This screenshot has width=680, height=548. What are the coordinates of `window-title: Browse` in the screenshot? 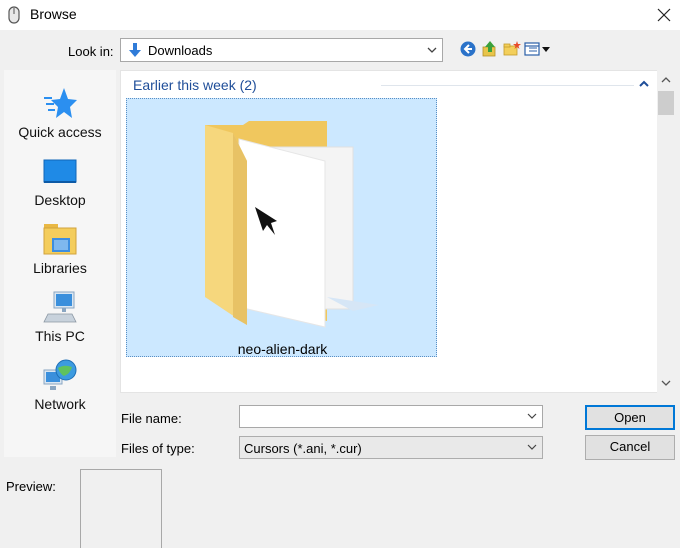 It's located at (53, 14).